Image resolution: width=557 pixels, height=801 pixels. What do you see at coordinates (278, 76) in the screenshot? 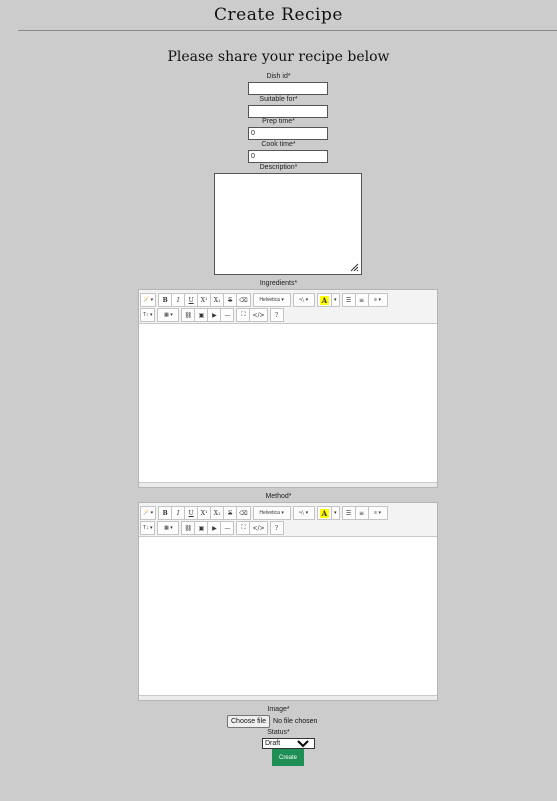
I see `dish-id-label: Dish id*` at bounding box center [278, 76].